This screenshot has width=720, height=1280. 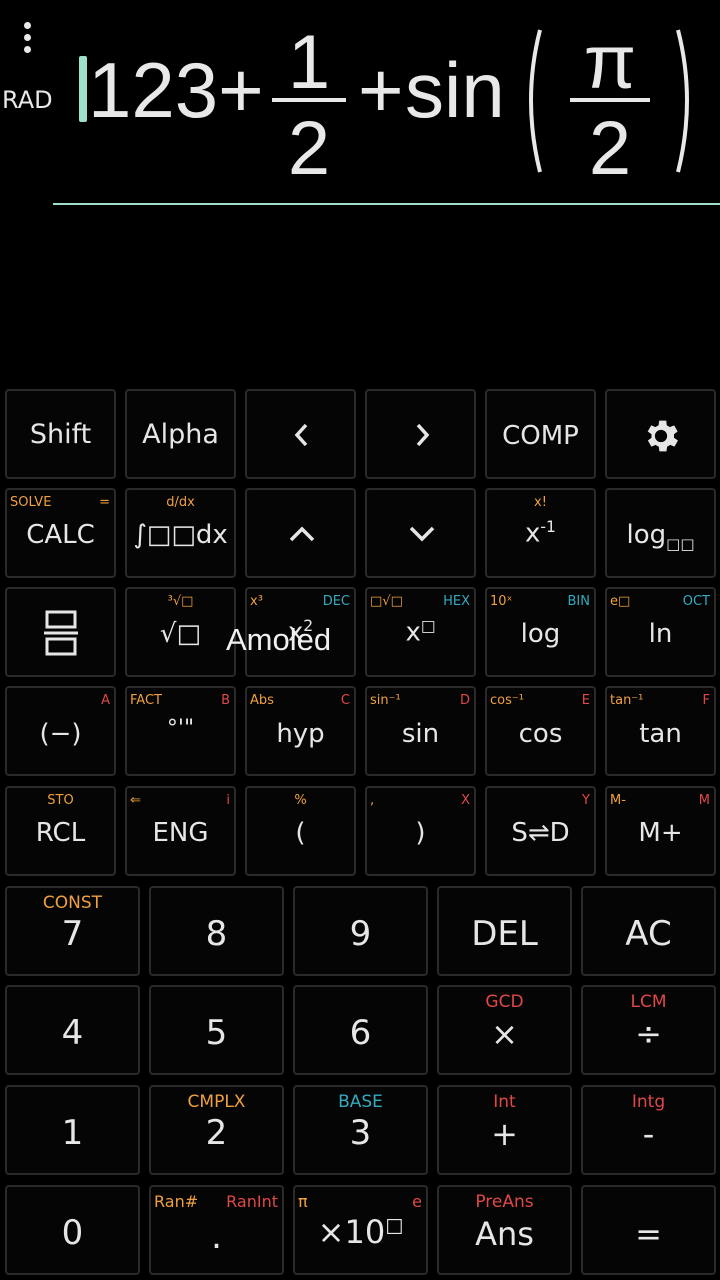 What do you see at coordinates (540, 434) in the screenshot?
I see `mode-comp-button: COMP` at bounding box center [540, 434].